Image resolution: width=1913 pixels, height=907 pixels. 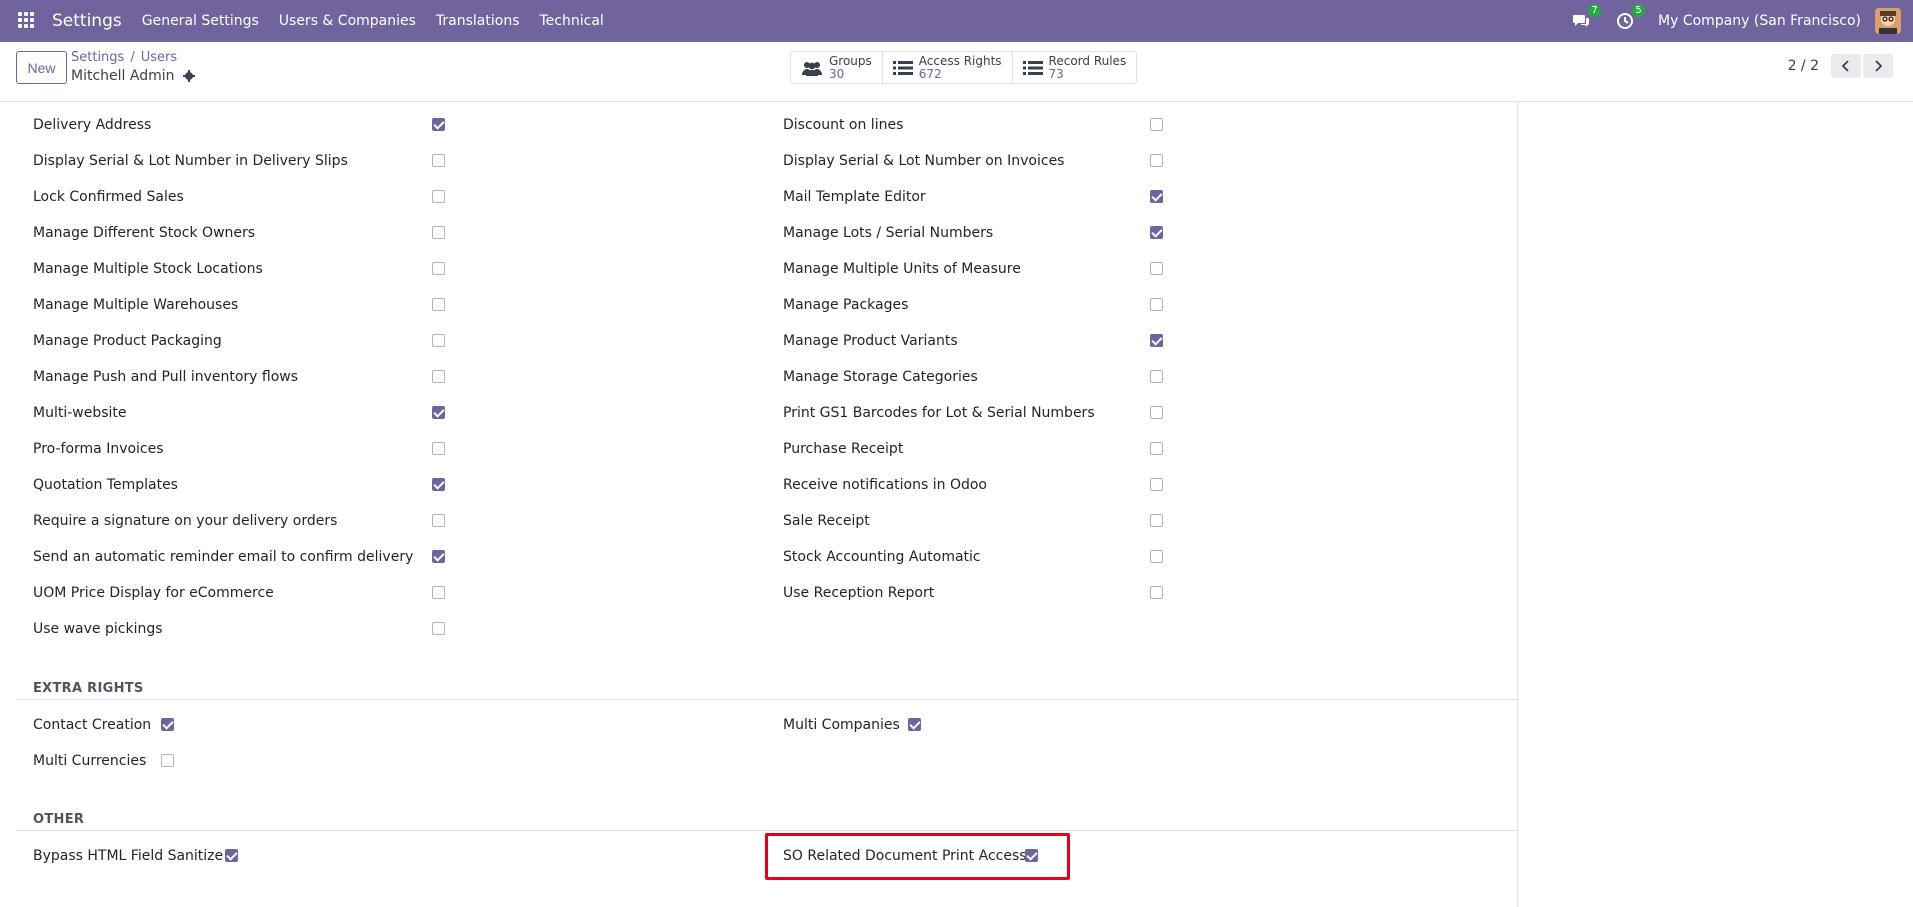 What do you see at coordinates (948, 67) in the screenshot?
I see `access-rights-smart-button: Access Rights 672` at bounding box center [948, 67].